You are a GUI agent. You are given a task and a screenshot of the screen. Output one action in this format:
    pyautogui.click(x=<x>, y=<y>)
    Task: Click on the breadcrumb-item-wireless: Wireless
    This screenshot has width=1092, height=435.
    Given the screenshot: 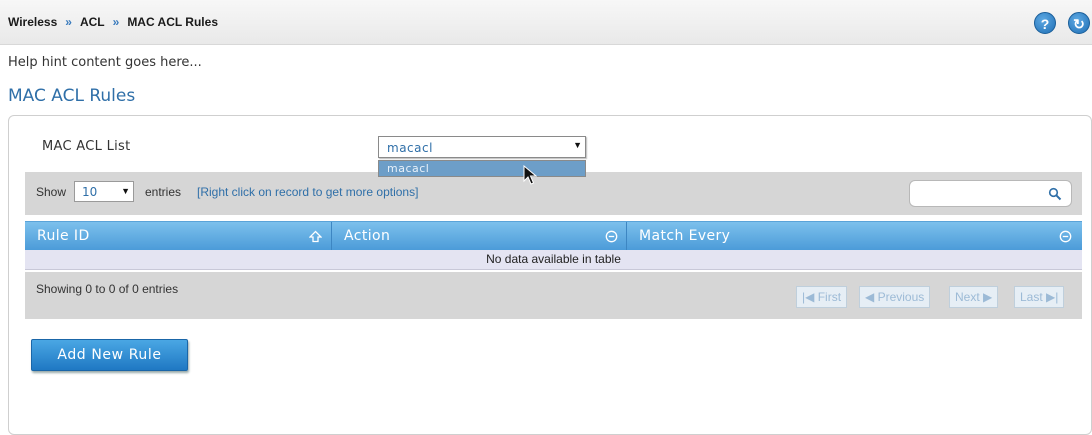 What is the action you would take?
    pyautogui.click(x=32, y=22)
    